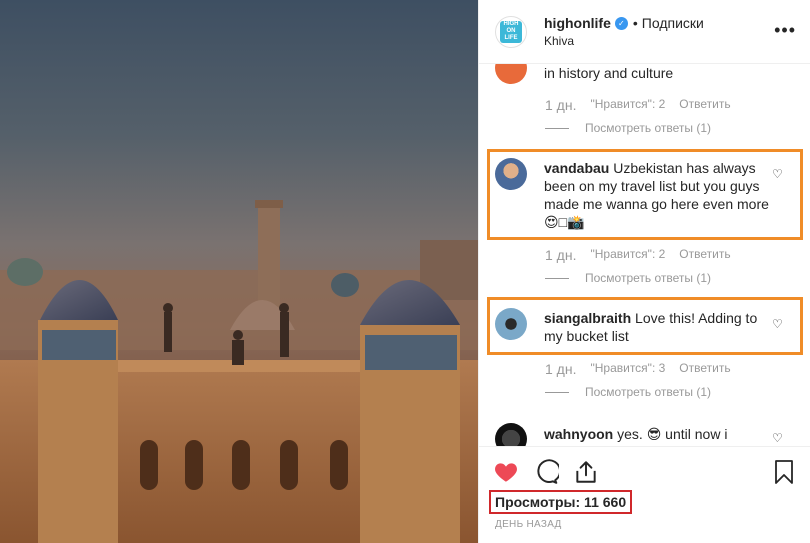 The width and height of the screenshot is (810, 543). I want to click on comment-meta: 1 дн. "Нравится": 3 Ответить, so click(638, 369).